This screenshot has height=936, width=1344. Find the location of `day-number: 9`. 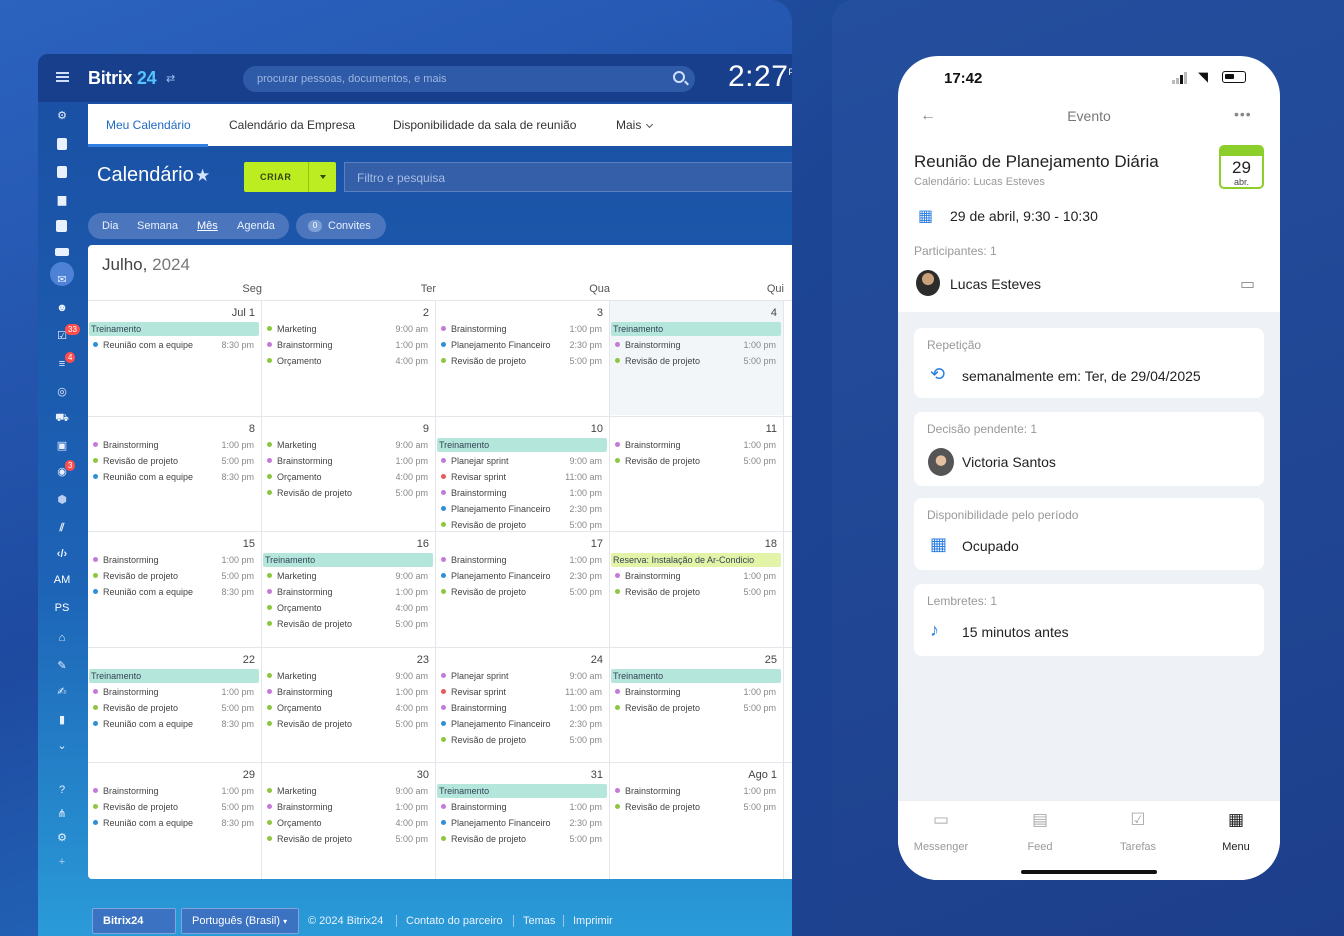

day-number: 9 is located at coordinates (426, 429).